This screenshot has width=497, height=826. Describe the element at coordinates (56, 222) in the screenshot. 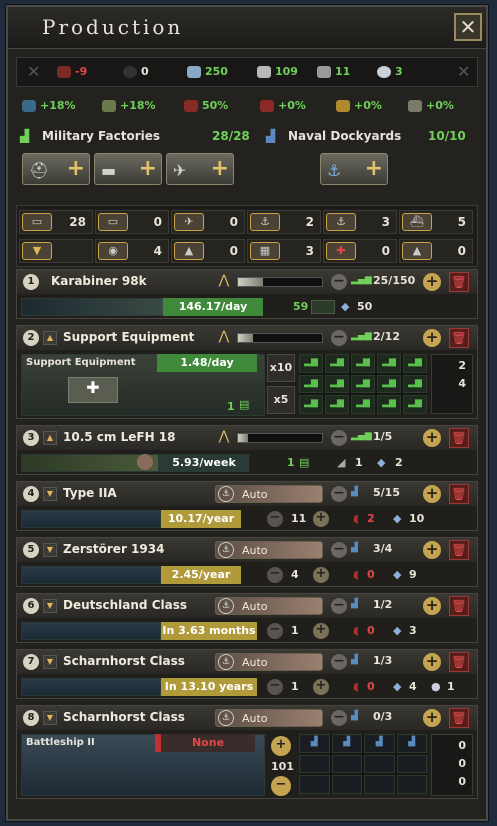

I see `category-infantry: ▭ 28` at that location.